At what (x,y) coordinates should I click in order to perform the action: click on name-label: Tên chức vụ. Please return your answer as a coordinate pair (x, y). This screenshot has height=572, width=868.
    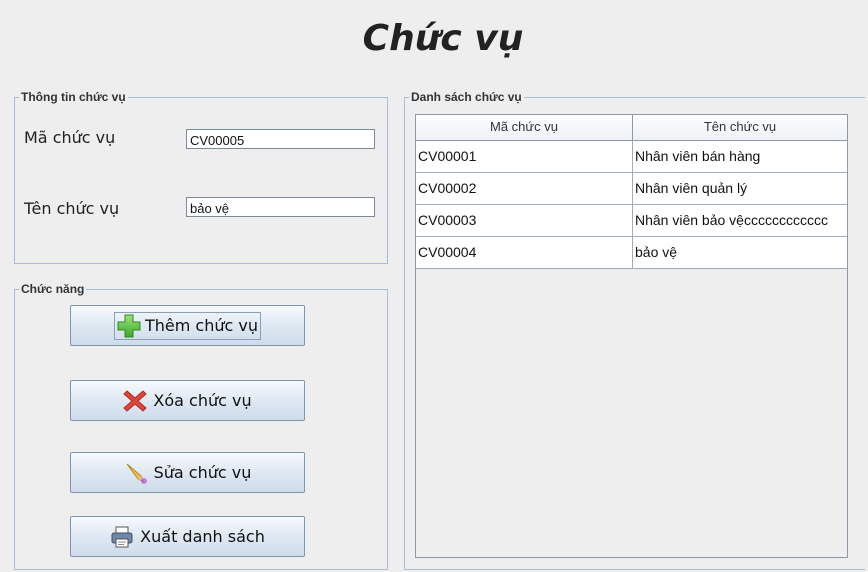
    Looking at the image, I should click on (72, 208).